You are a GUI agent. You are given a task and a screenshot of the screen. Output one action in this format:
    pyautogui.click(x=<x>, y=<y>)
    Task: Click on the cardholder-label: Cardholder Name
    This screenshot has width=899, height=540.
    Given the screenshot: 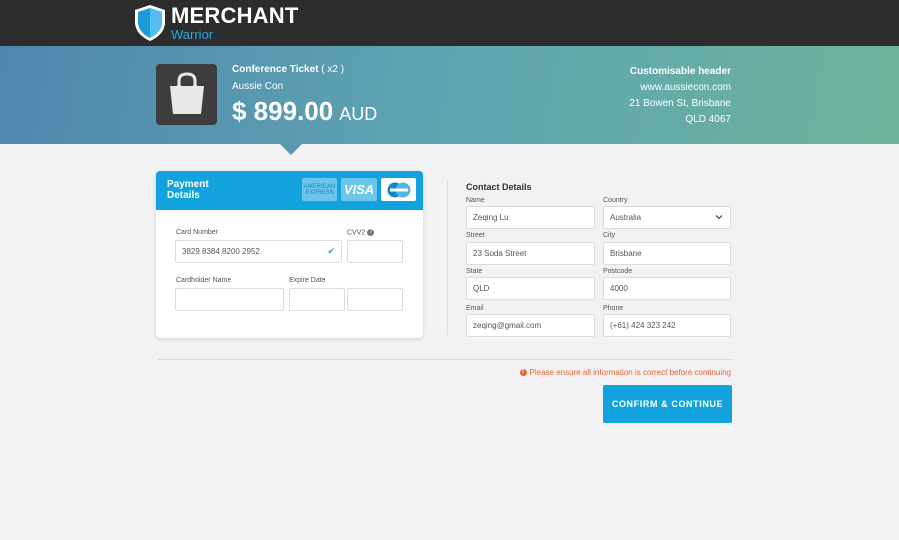 What is the action you would take?
    pyautogui.click(x=204, y=280)
    